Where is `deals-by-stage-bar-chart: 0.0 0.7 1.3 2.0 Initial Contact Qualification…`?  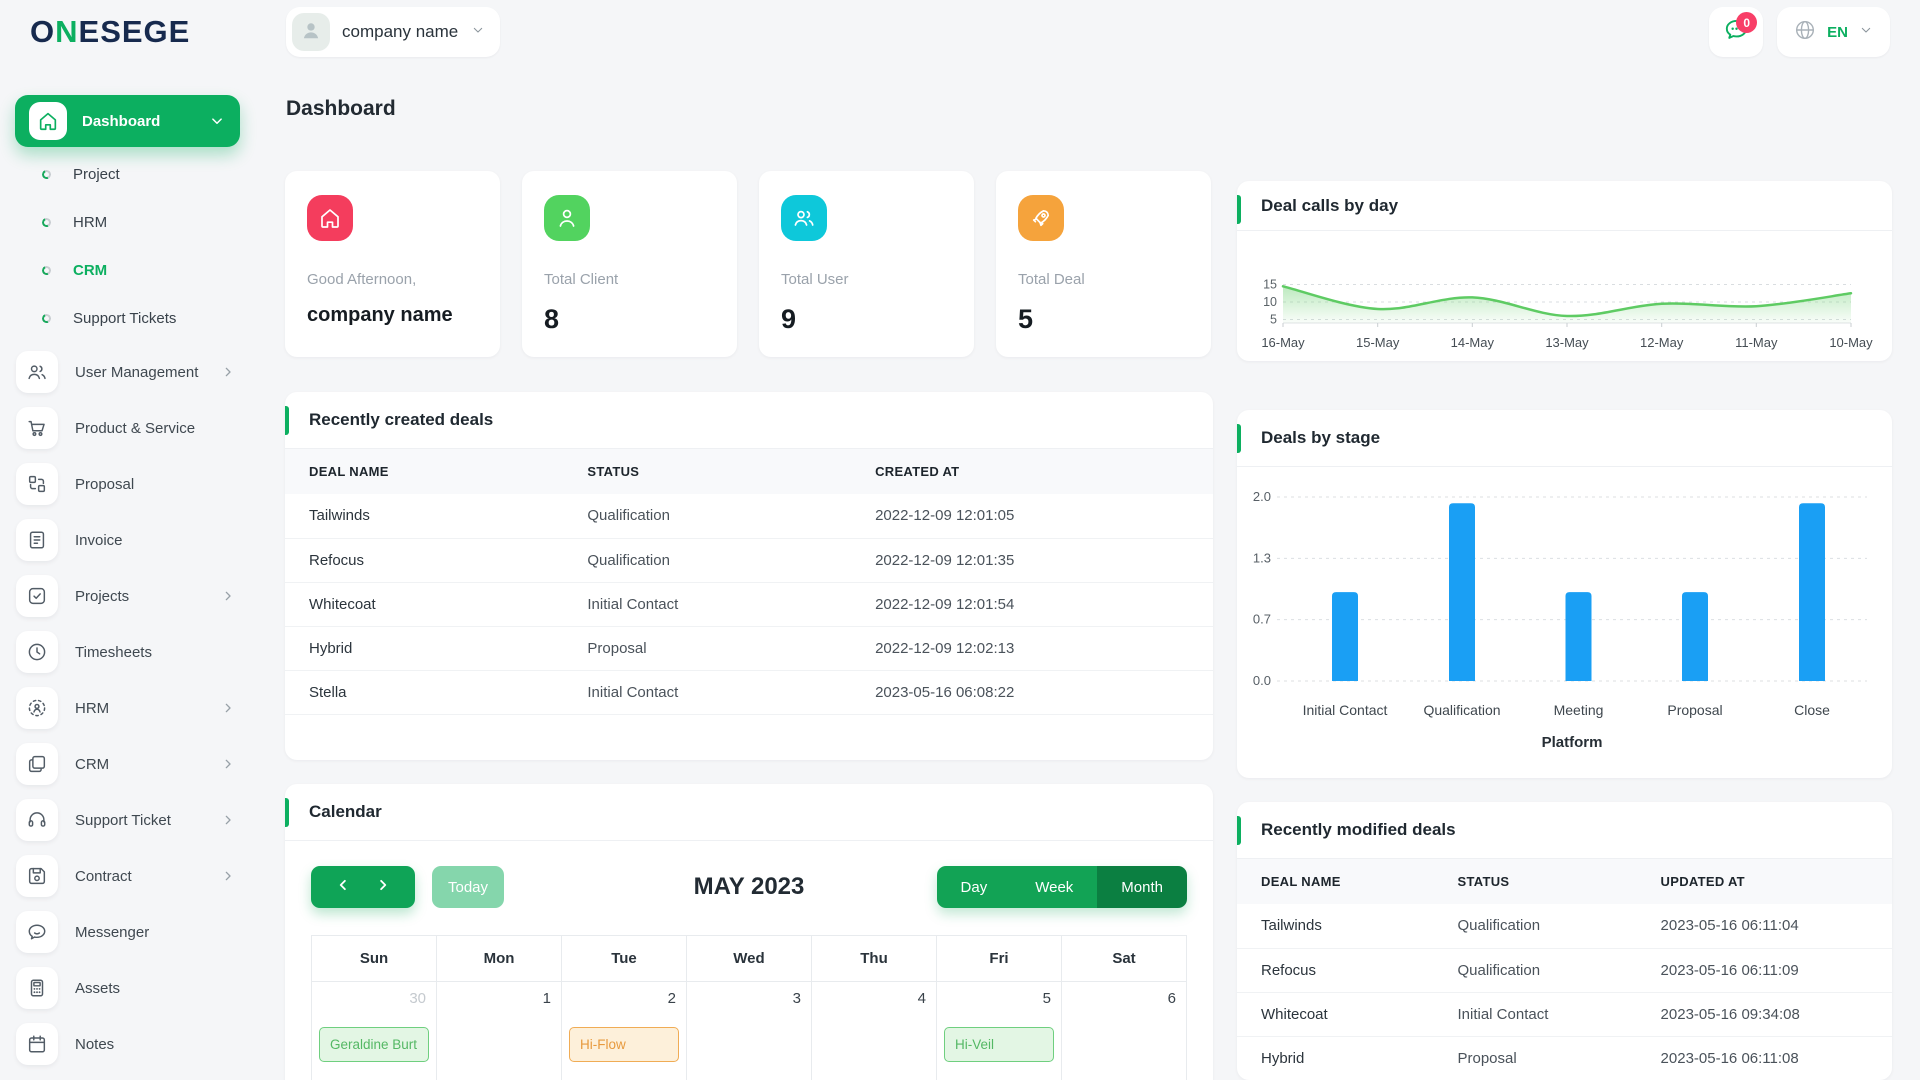 deals-by-stage-bar-chart: 0.0 0.7 1.3 2.0 Initial Contact Qualification… is located at coordinates (1564, 622).